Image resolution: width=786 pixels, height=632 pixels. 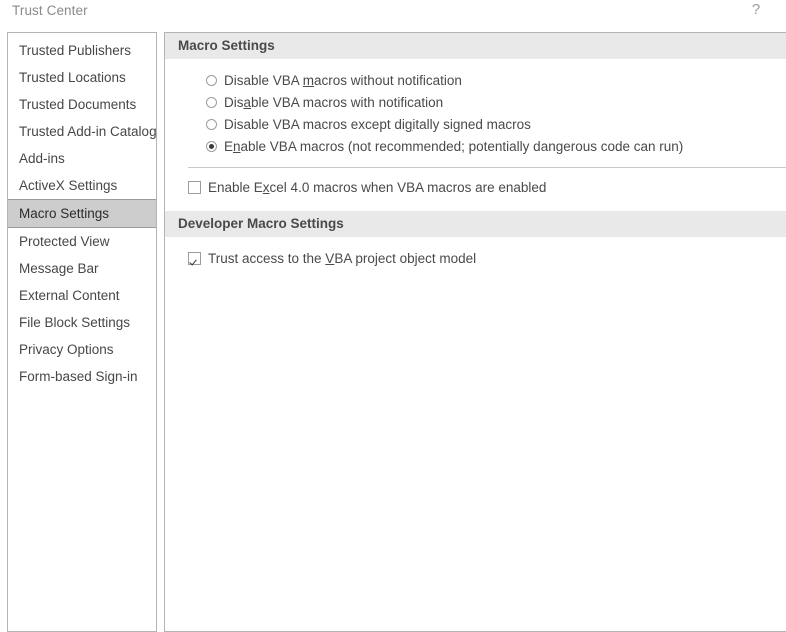 What do you see at coordinates (66, 349) in the screenshot?
I see `sidebar-item-label: Privacy Options` at bounding box center [66, 349].